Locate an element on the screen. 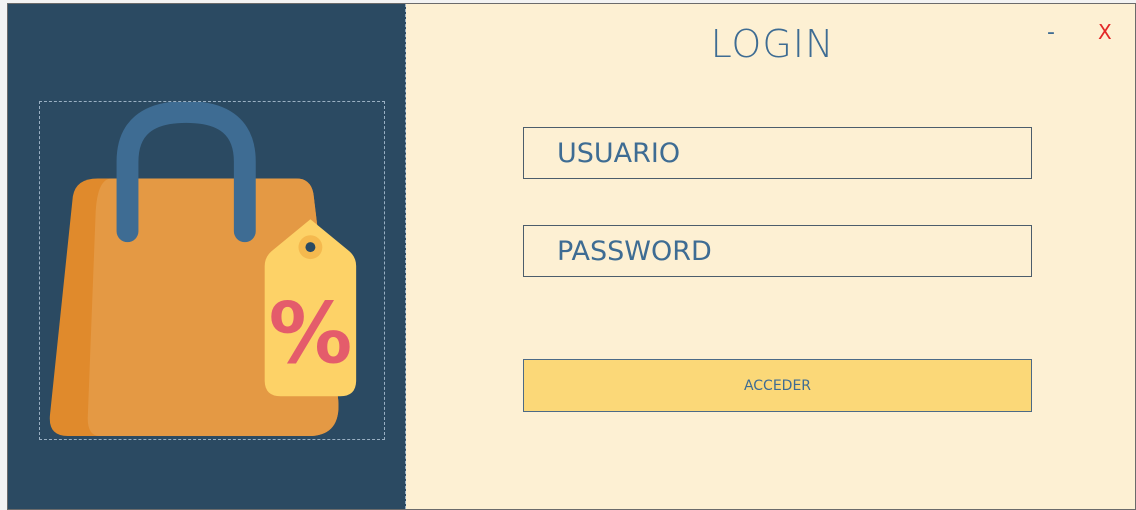 The image size is (1136, 510). page-title: LOGIN is located at coordinates (772, 44).